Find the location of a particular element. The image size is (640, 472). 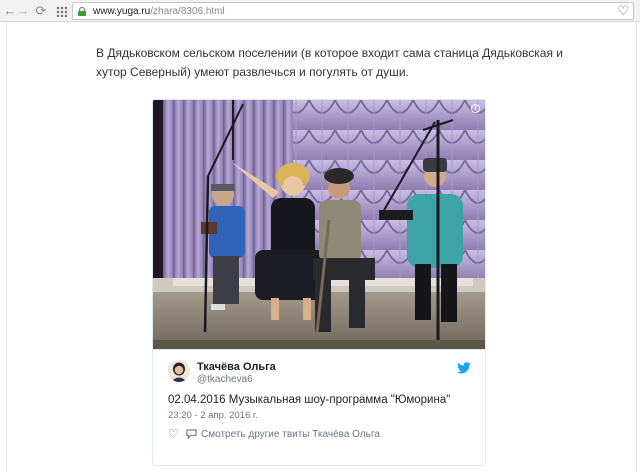

arrow-right-icon: → is located at coordinates (23, 10).